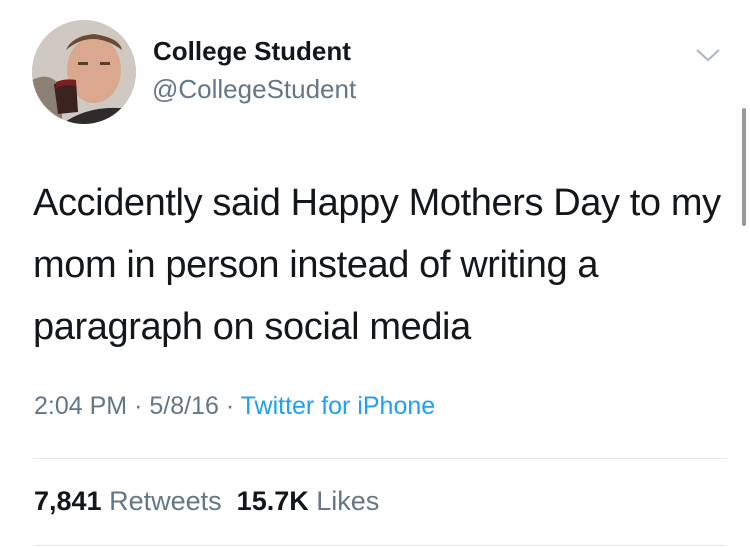 The height and width of the screenshot is (547, 750). I want to click on retweets-stat: 7,841 Retweets, so click(128, 501).